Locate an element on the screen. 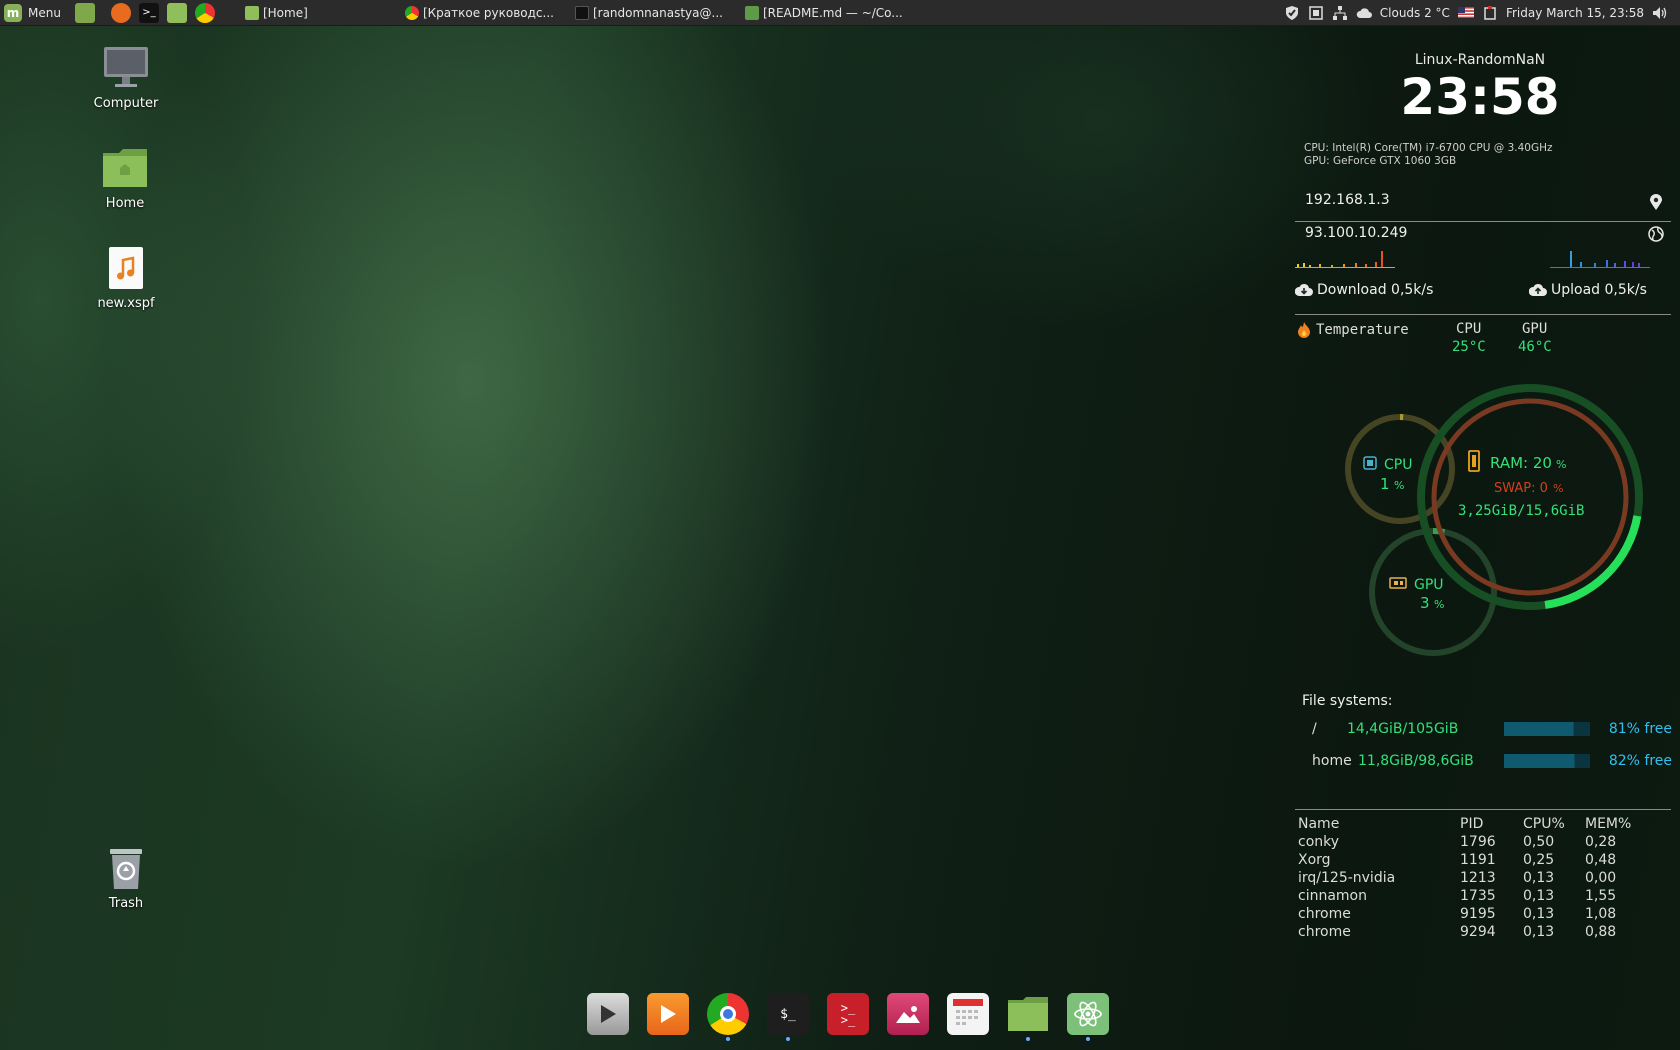  proc-name: conky is located at coordinates (1319, 842).